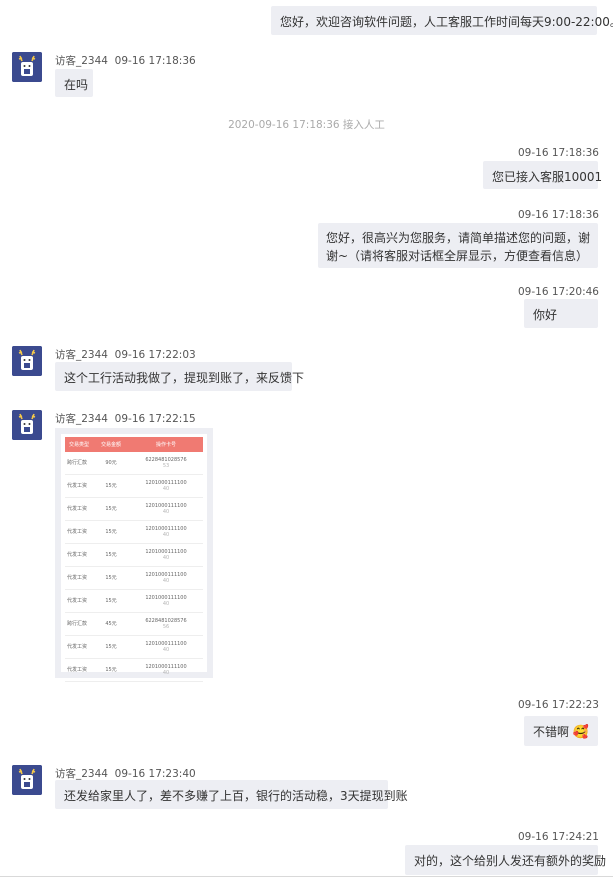 The height and width of the screenshot is (883, 613). I want to click on column-header: 交易类型, so click(78, 445).